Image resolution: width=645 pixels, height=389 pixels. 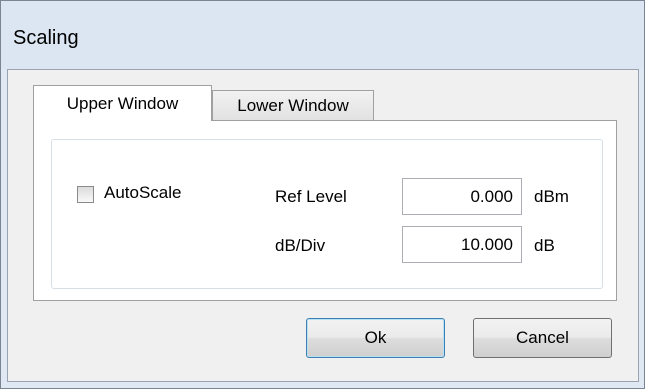 I want to click on tab-lower-window: Lower Window, so click(x=293, y=105).